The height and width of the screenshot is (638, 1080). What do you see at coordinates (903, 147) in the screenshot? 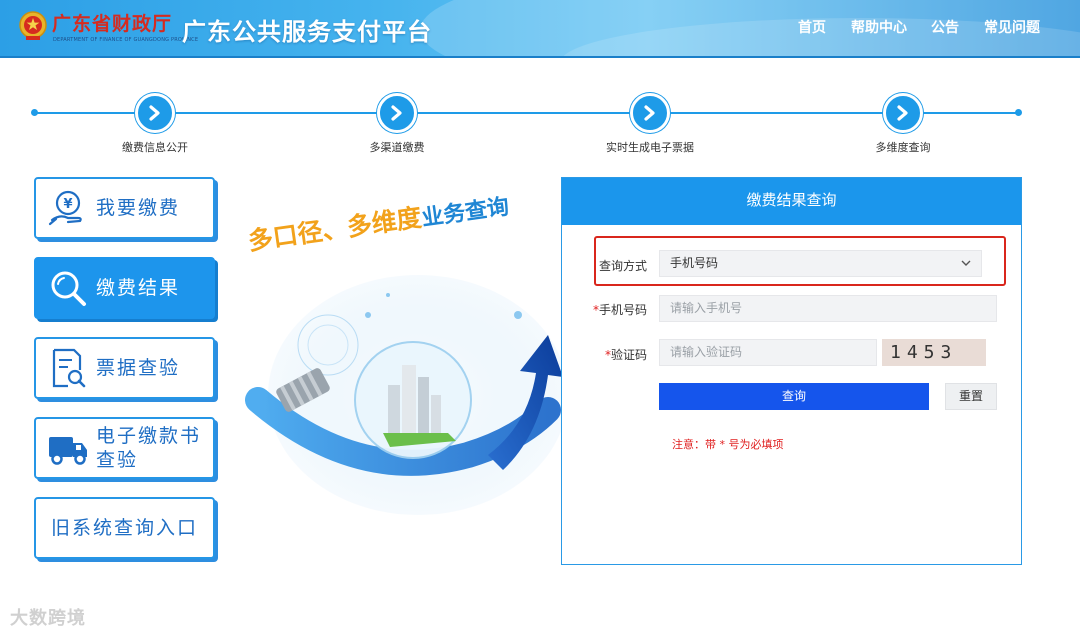
I see `step-4-label: 多维度查询` at bounding box center [903, 147].